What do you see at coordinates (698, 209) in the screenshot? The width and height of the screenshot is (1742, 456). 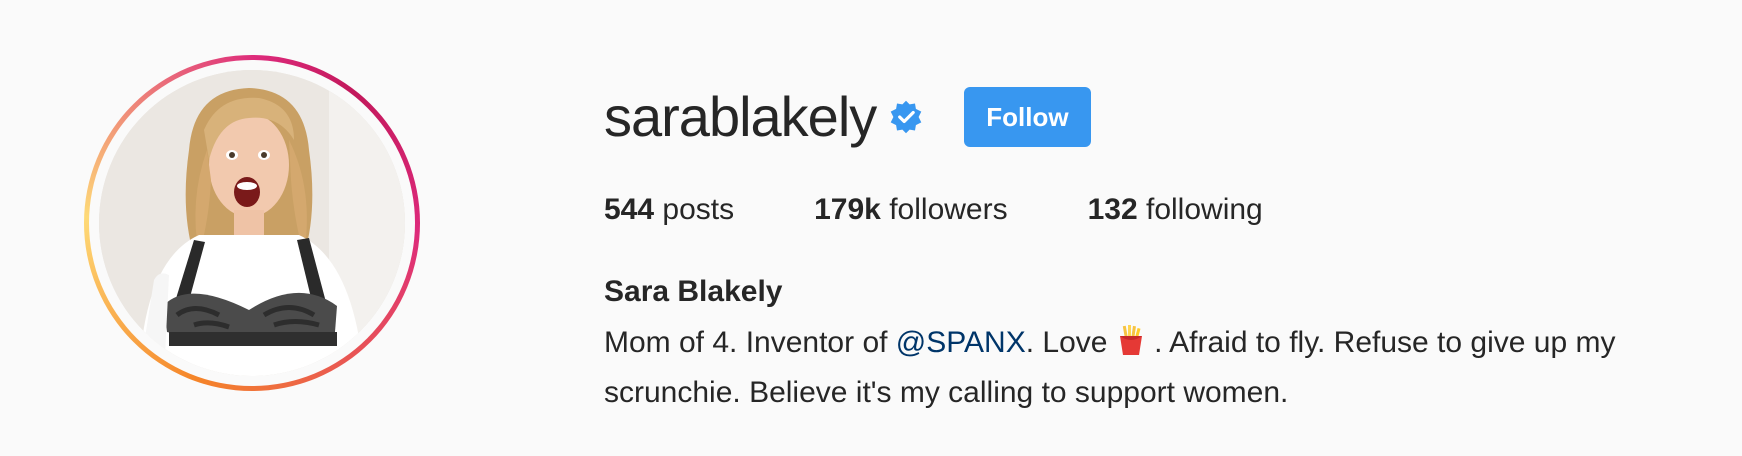 I see `posts-label: posts` at bounding box center [698, 209].